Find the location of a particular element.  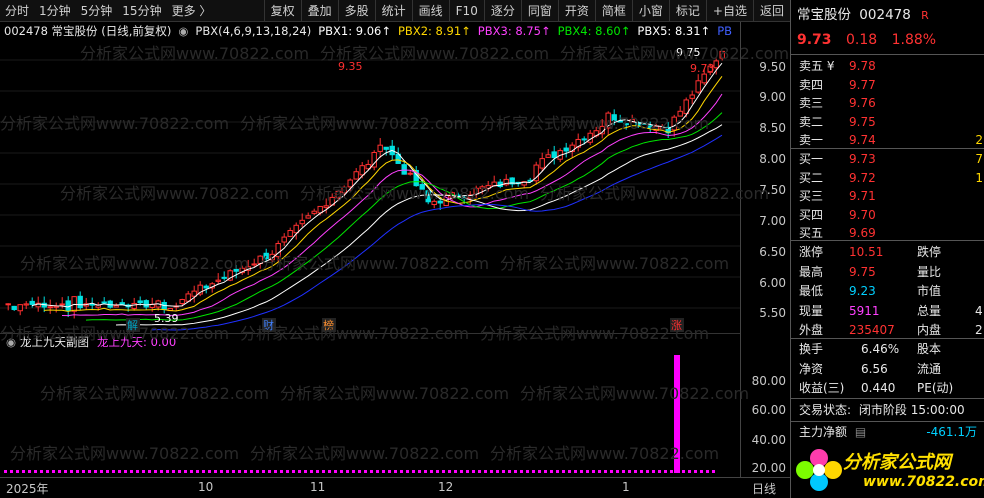

tab-15min: 15分钟 is located at coordinates (141, 11).